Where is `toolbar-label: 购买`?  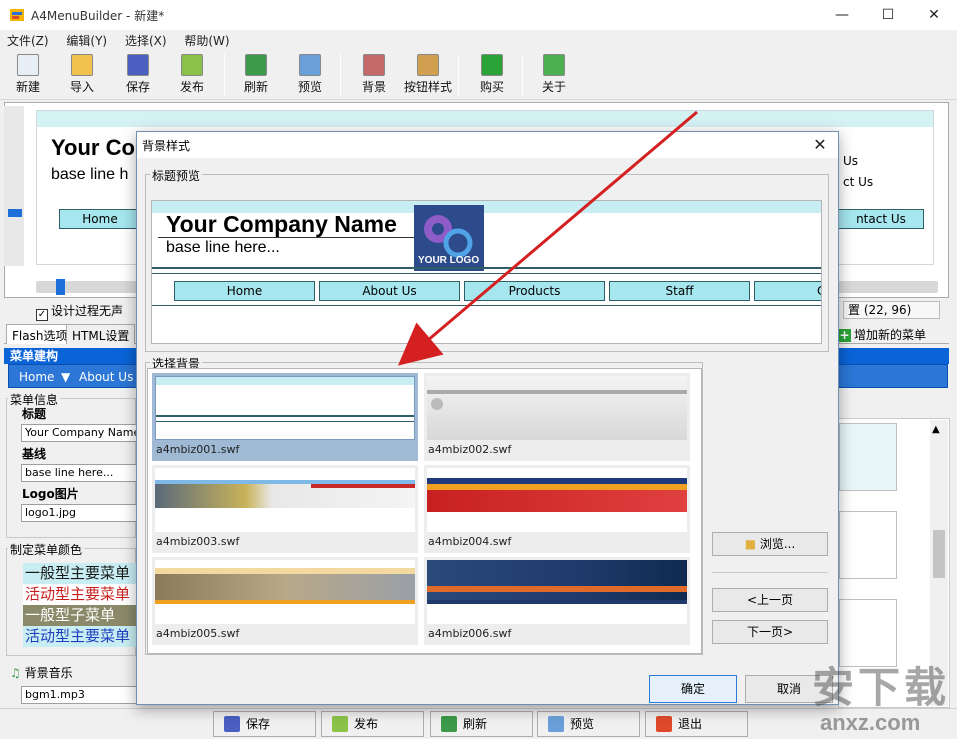
toolbar-label: 购买 is located at coordinates (491, 87).